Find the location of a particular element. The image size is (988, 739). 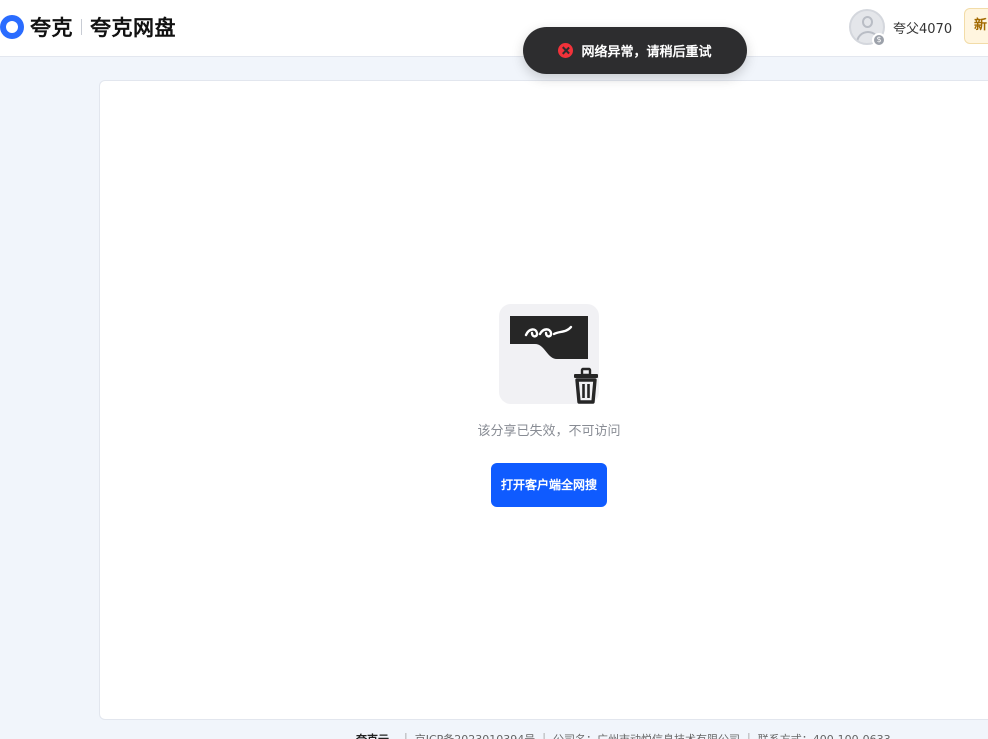

product-name: 夸克网盘 is located at coordinates (133, 28).